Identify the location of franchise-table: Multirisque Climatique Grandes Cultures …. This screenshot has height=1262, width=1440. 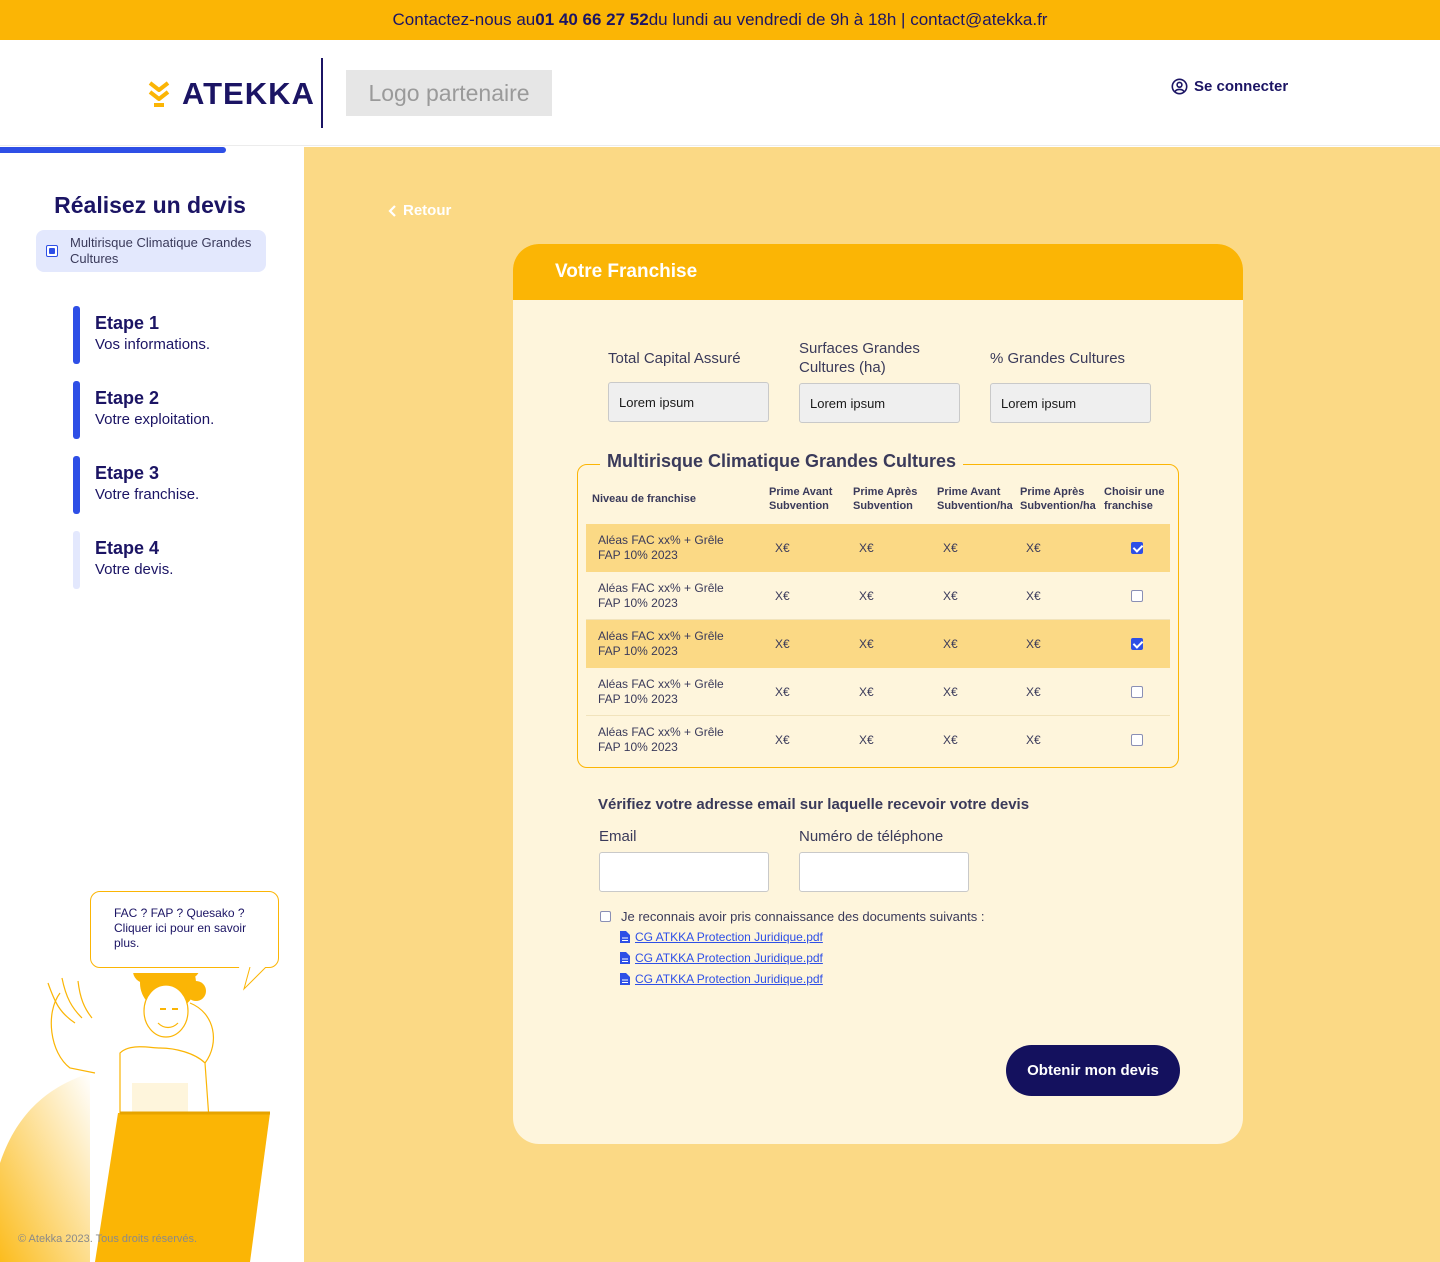
(878, 609).